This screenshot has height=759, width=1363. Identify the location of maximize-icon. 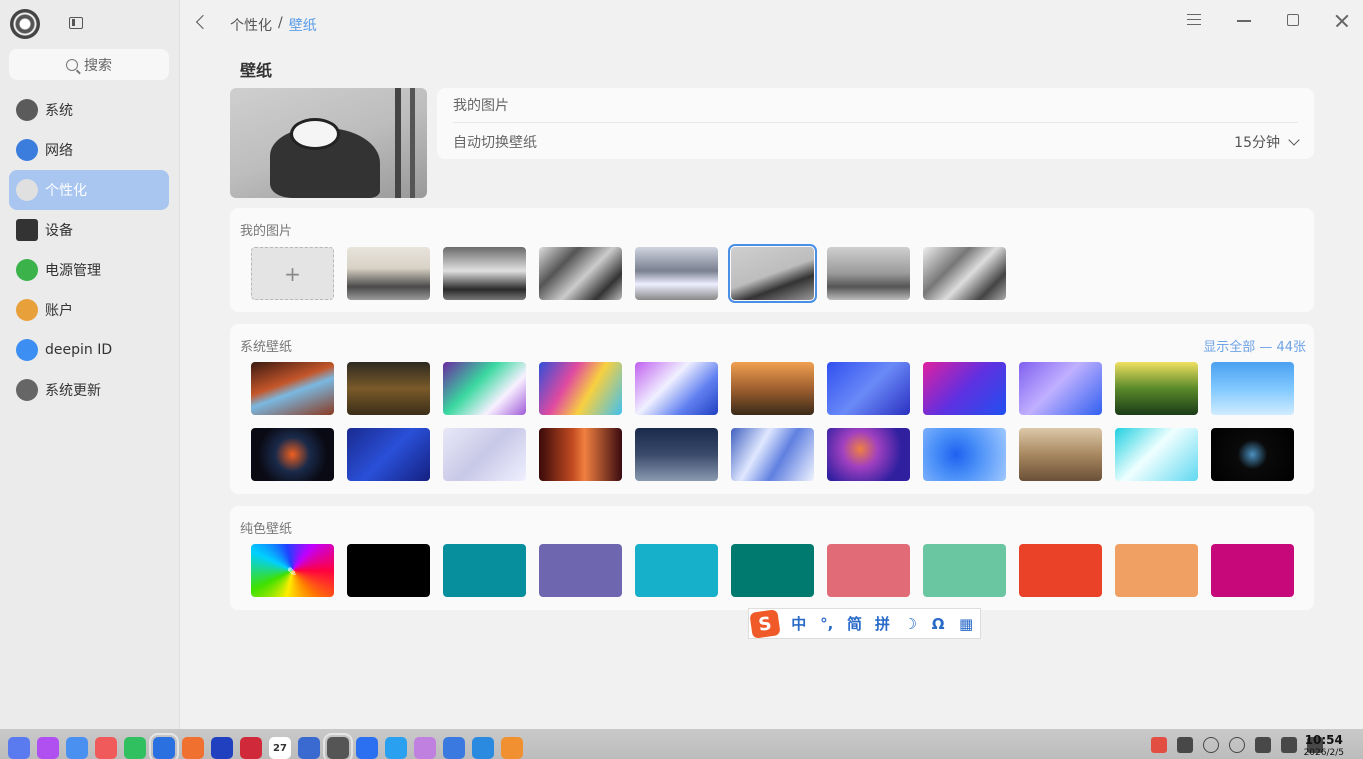
(1293, 20).